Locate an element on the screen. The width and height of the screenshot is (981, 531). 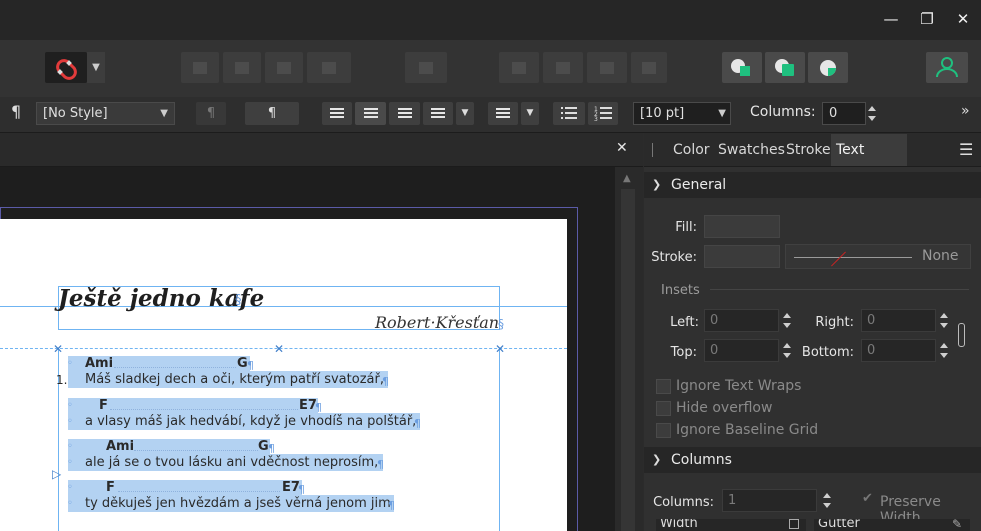
arrange-forward-icon is located at coordinates (284, 67).